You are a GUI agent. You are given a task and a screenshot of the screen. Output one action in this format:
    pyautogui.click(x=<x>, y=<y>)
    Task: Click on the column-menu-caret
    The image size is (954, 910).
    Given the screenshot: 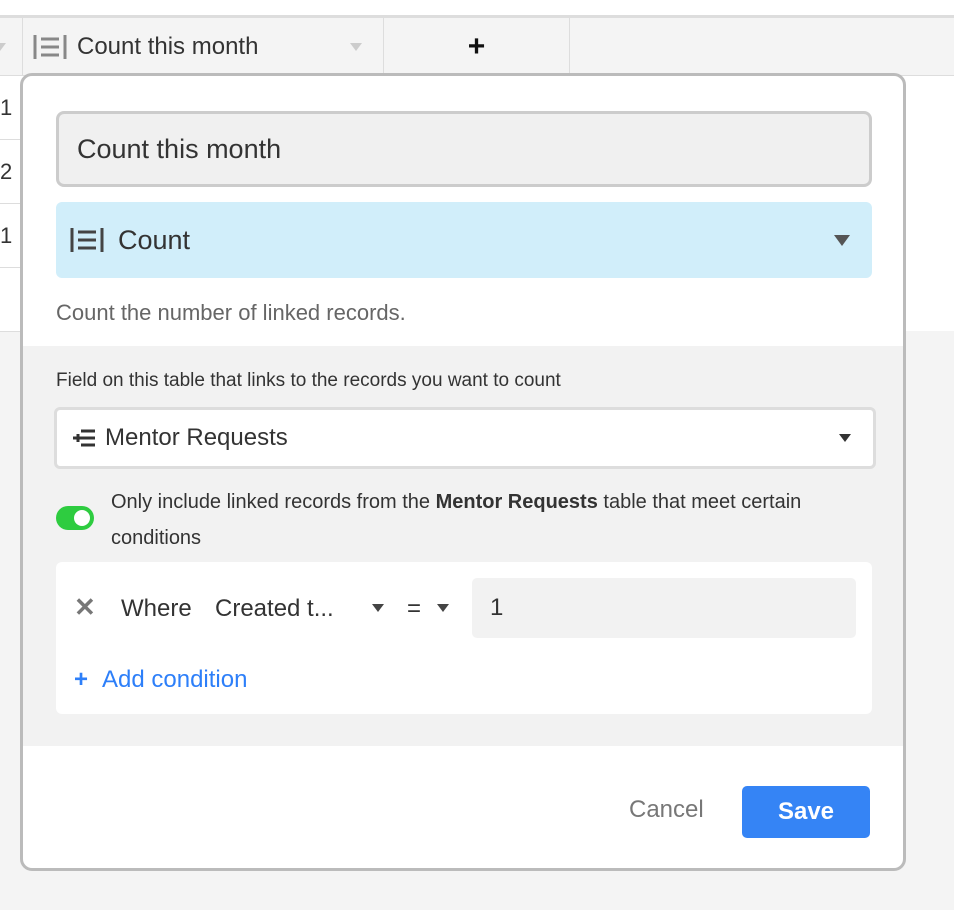 What is the action you would take?
    pyautogui.click(x=356, y=47)
    